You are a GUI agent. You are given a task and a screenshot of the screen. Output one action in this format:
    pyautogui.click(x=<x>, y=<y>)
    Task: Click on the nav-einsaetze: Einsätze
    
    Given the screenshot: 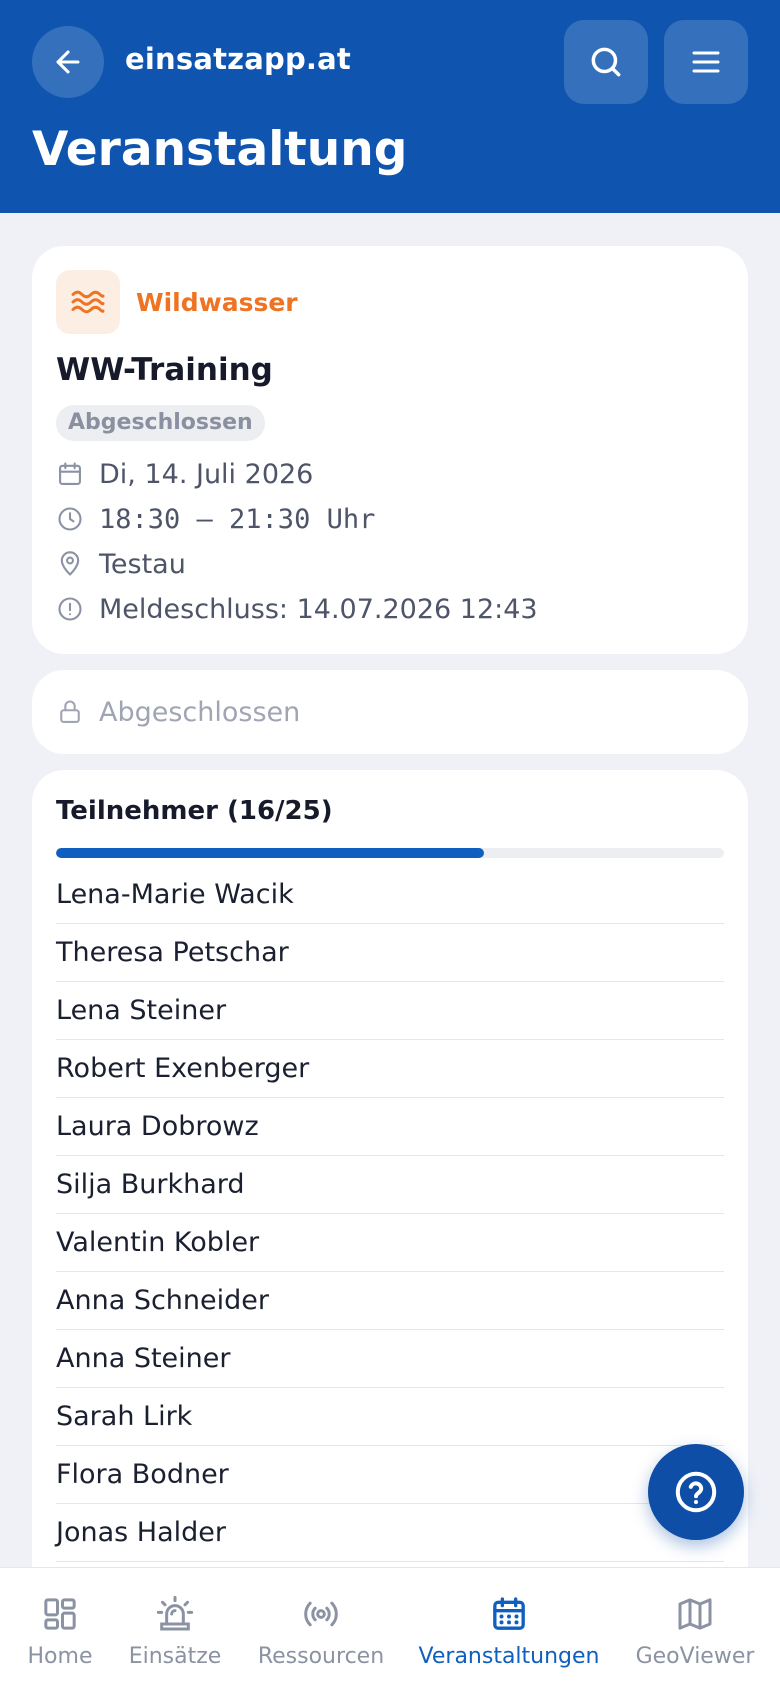 What is the action you would take?
    pyautogui.click(x=175, y=1628)
    